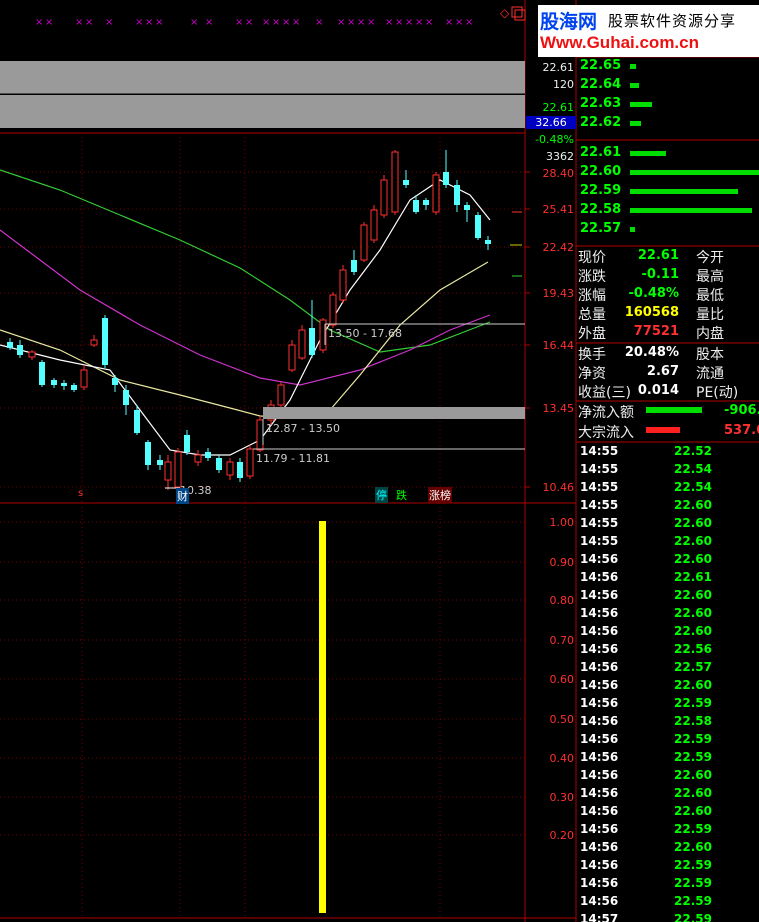 The image size is (759, 922). I want to click on quote-row: 外盘 77521 内盘, so click(668, 332).